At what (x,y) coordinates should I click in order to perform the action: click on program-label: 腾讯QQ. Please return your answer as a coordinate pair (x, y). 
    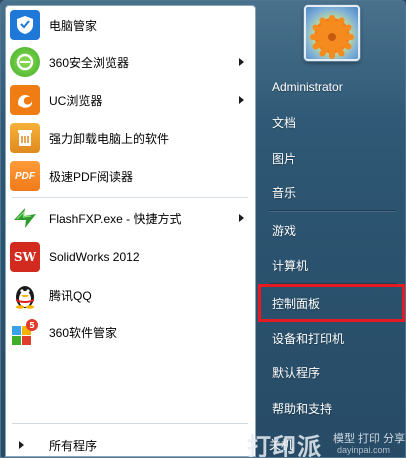
    Looking at the image, I should click on (70, 295).